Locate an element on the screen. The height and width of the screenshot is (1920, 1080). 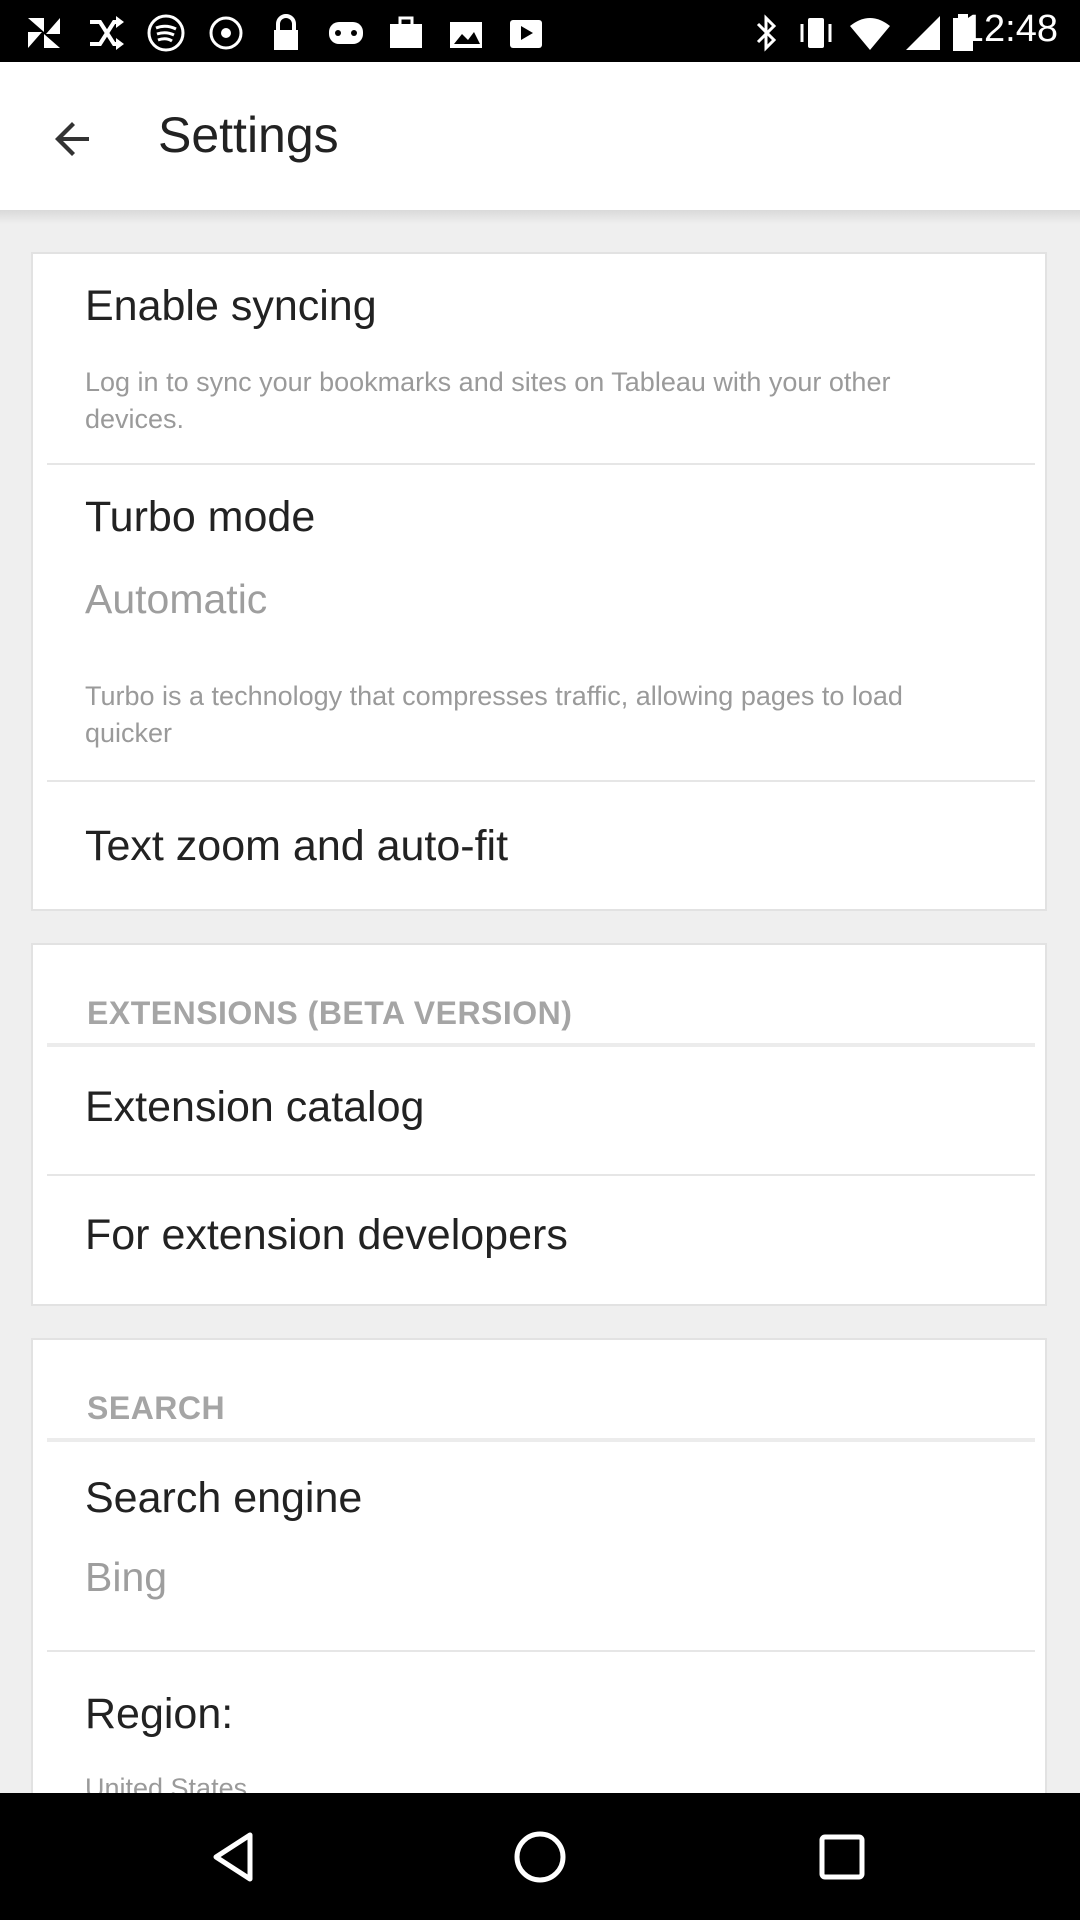
app-bar: Settings is located at coordinates (540, 136).